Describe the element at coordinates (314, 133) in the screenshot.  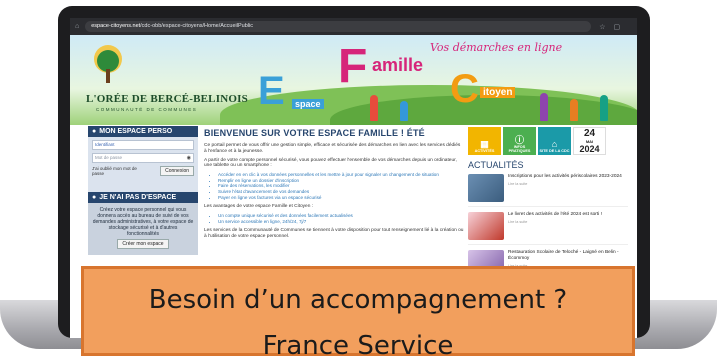
I see `page-title: BIENVENUE SUR VOTRE ESPACE FAMILLE ! ÉTÉ` at that location.